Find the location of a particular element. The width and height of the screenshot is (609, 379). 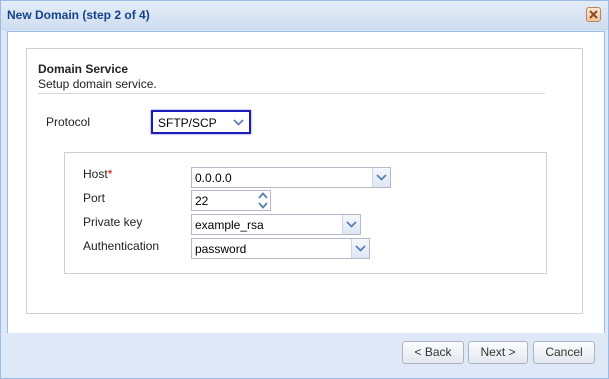

port-spinner: 22 is located at coordinates (231, 200).